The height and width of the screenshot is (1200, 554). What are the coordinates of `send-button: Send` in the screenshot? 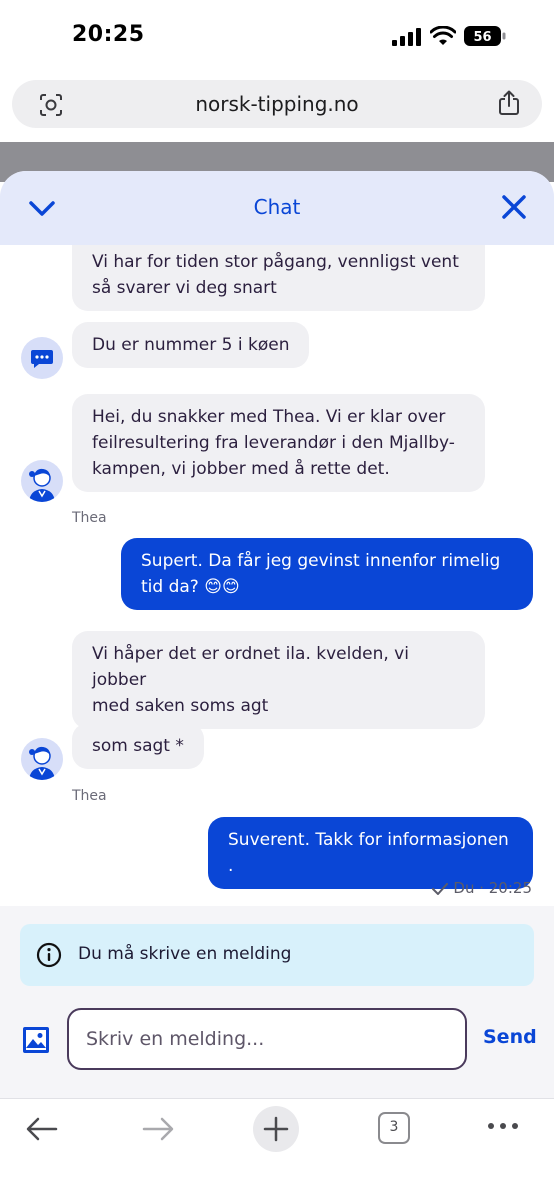 It's located at (510, 1037).